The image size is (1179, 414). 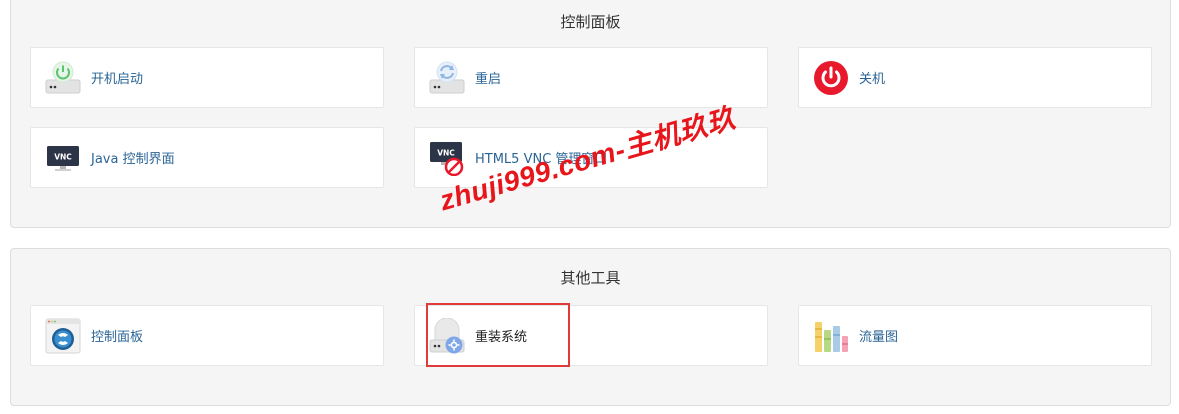 I want to click on shutdown-button: 关机, so click(x=975, y=77).